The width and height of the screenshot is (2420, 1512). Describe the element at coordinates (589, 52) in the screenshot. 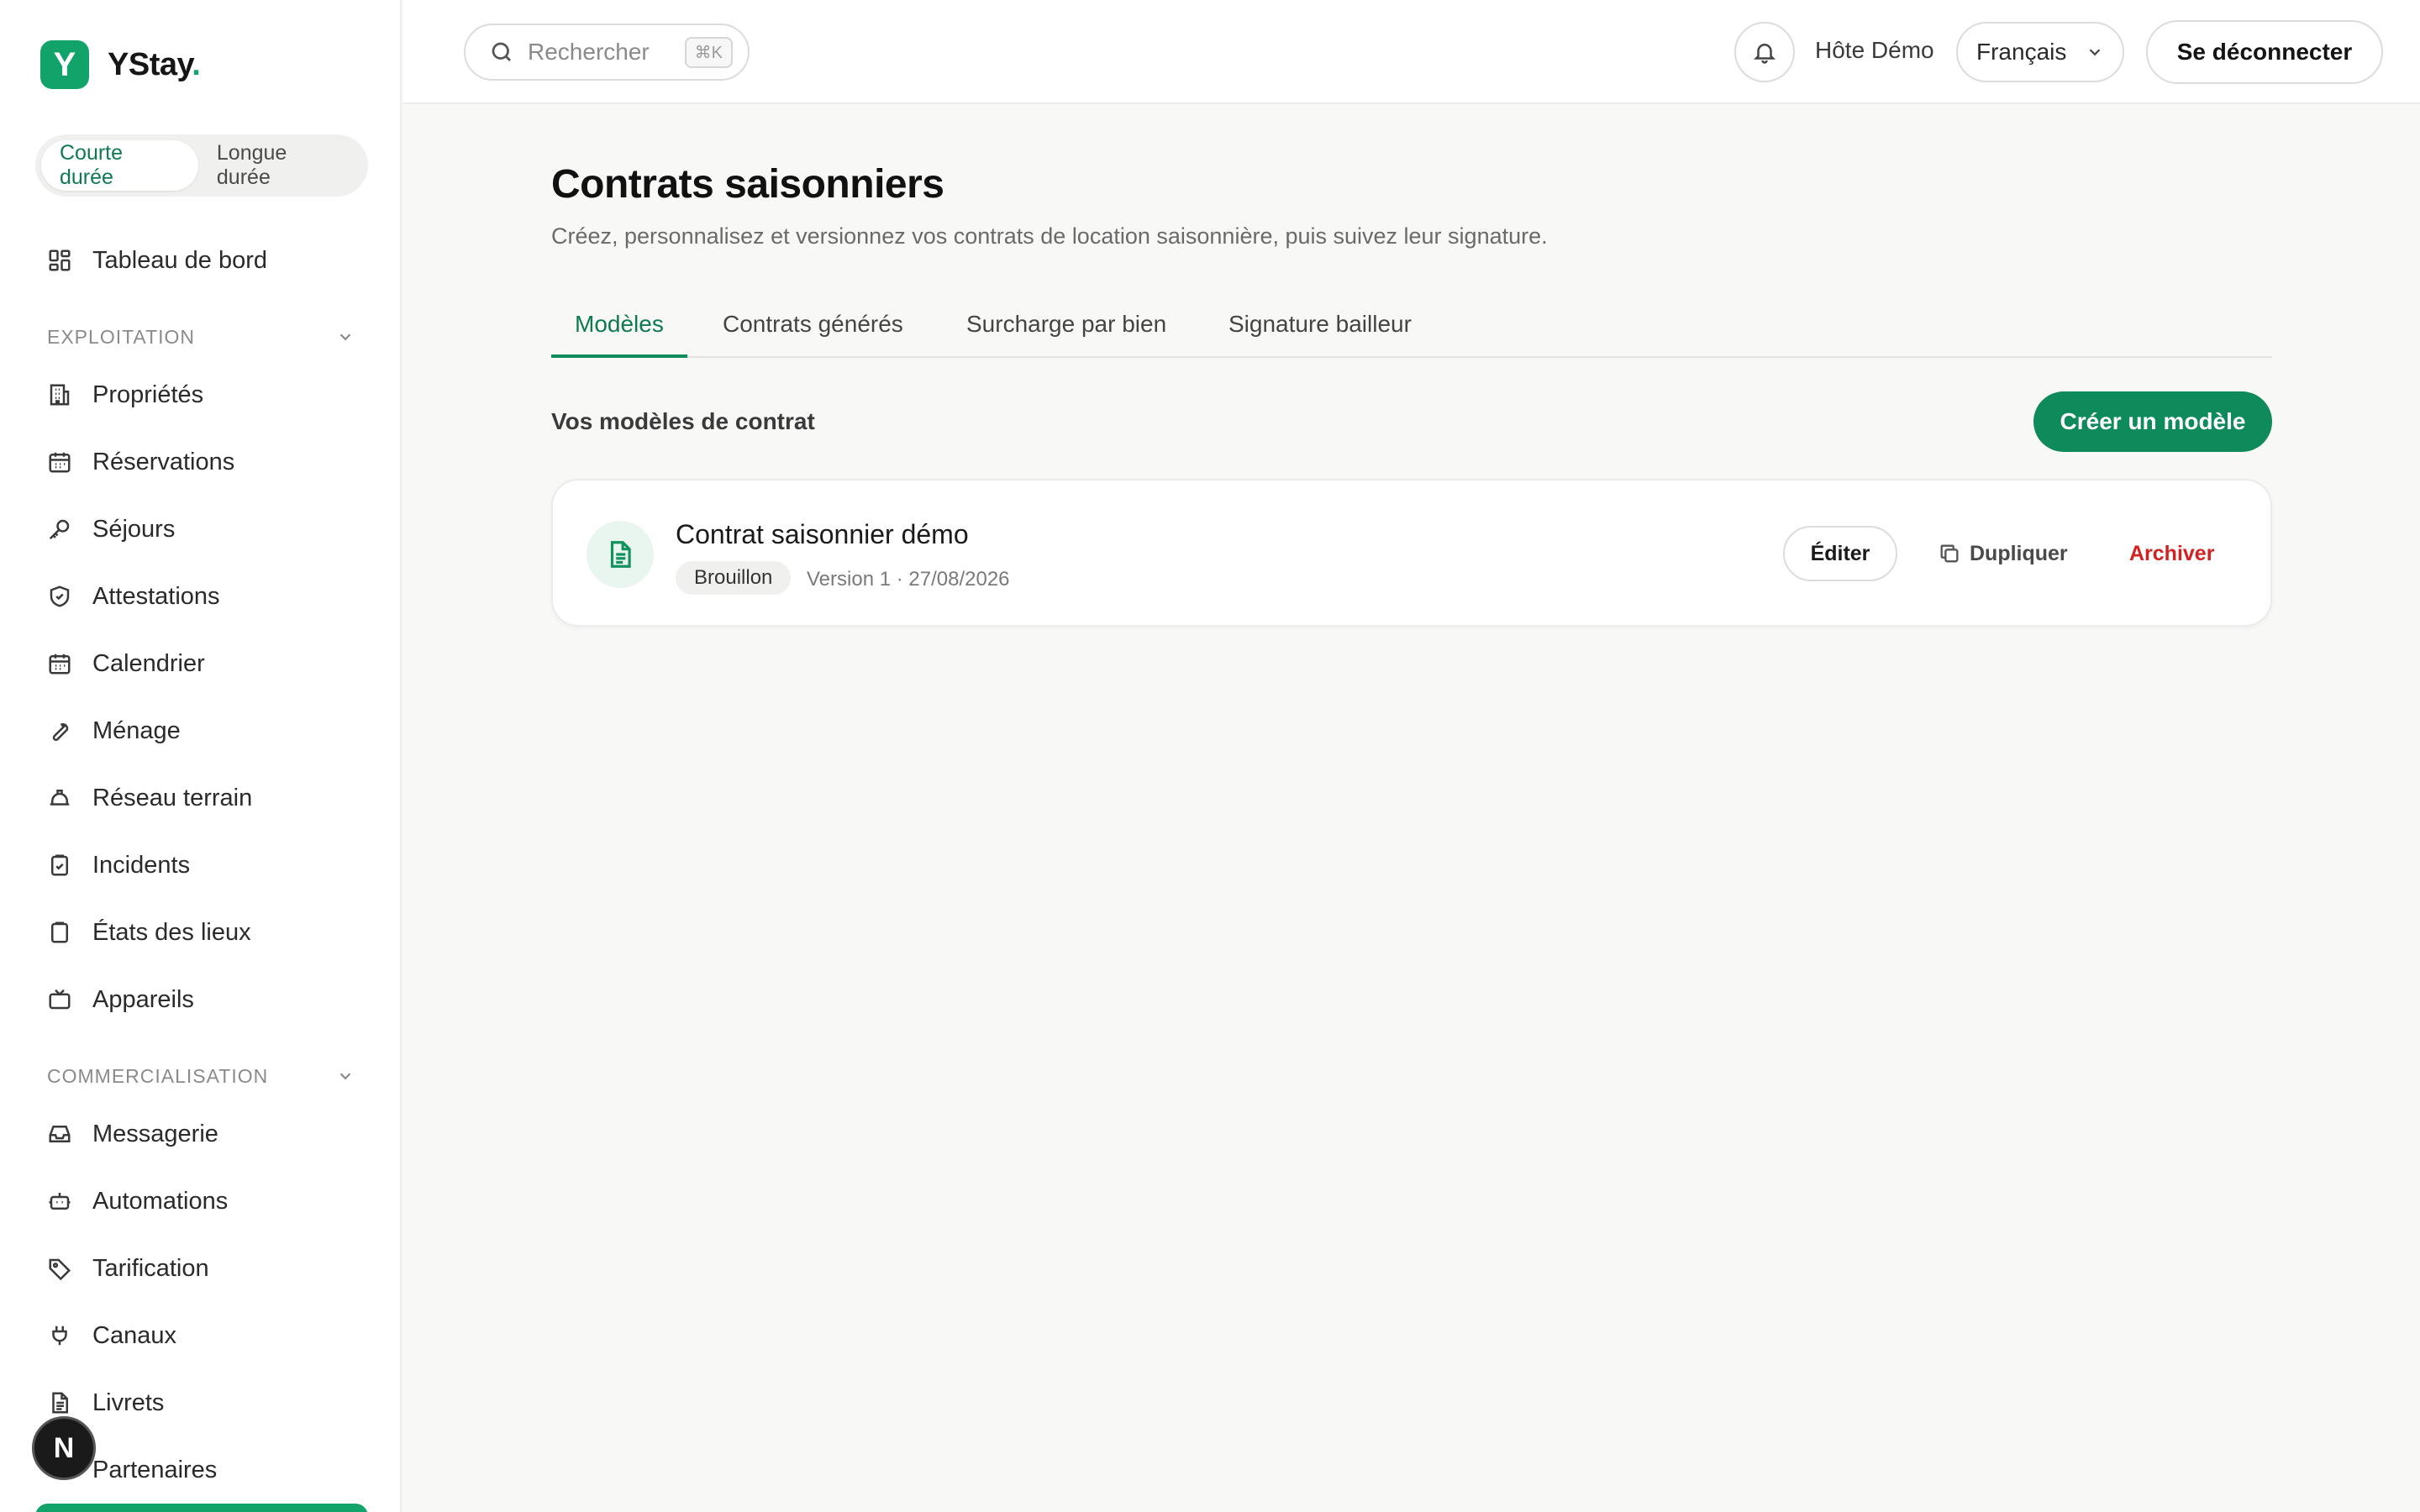

I see `search-placeholder: Rechercher` at that location.